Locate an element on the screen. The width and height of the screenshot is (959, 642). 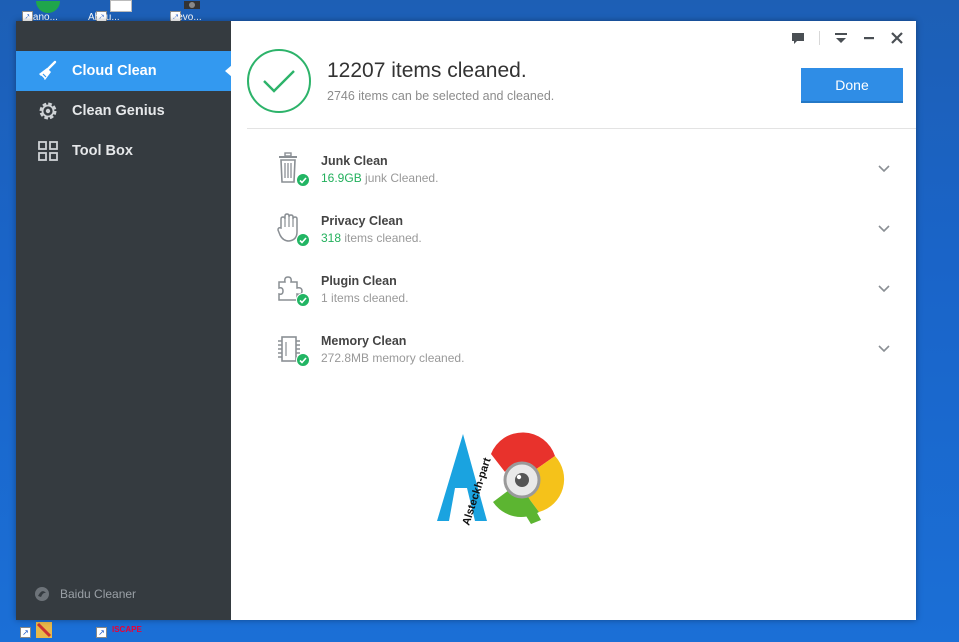
result-title: Privacy Clean is located at coordinates (362, 220).